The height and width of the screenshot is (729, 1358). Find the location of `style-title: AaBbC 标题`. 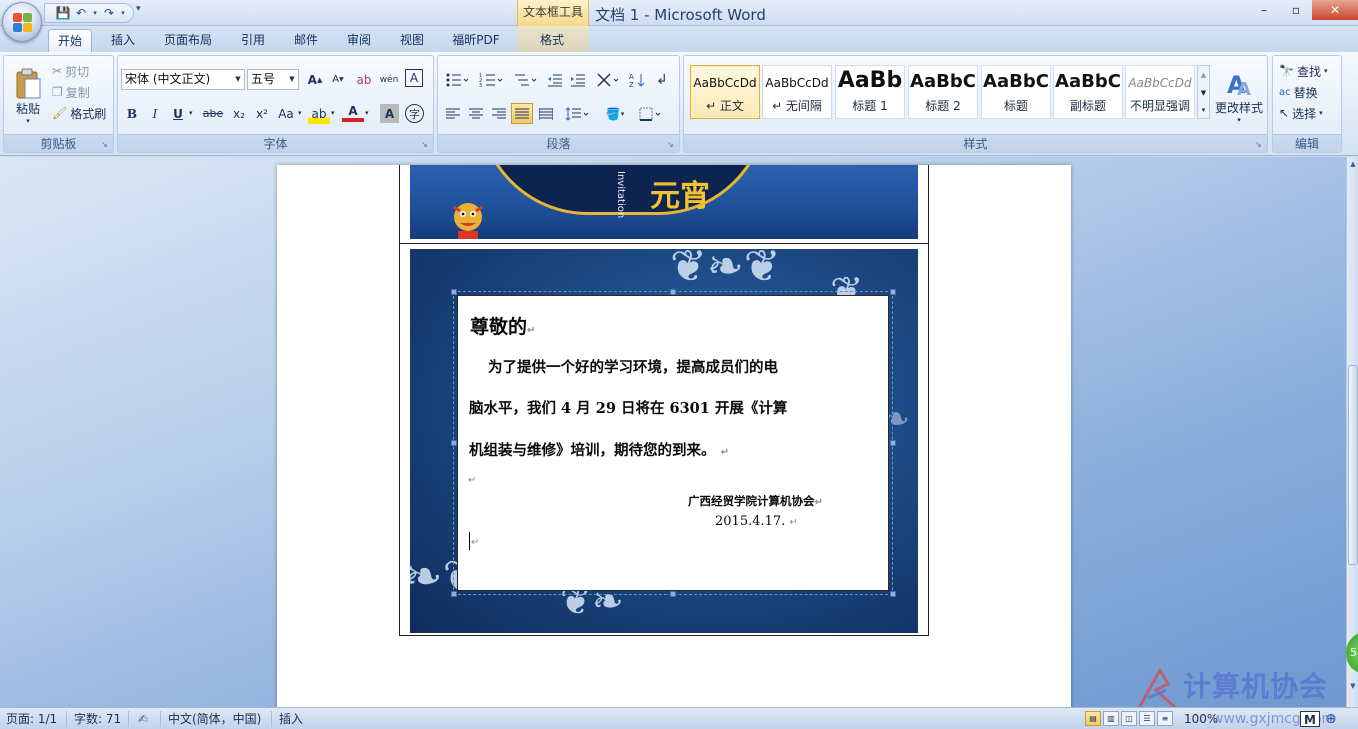

style-title: AaBbC 标题 is located at coordinates (1016, 92).